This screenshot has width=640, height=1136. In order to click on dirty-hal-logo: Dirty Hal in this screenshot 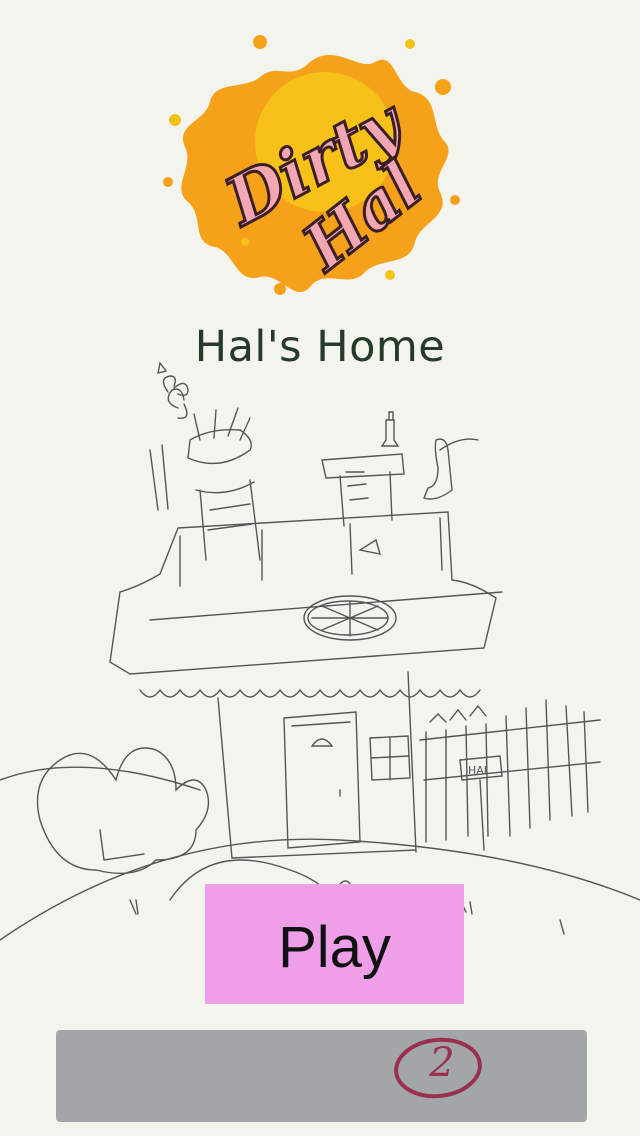, I will do `click(311, 165)`.